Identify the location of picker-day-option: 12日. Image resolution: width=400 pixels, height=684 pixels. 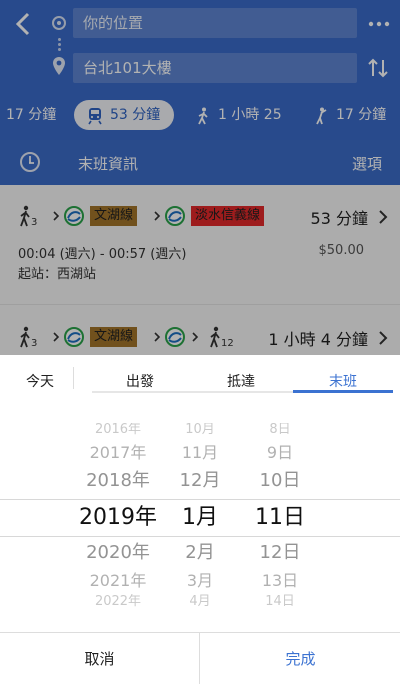
(280, 553).